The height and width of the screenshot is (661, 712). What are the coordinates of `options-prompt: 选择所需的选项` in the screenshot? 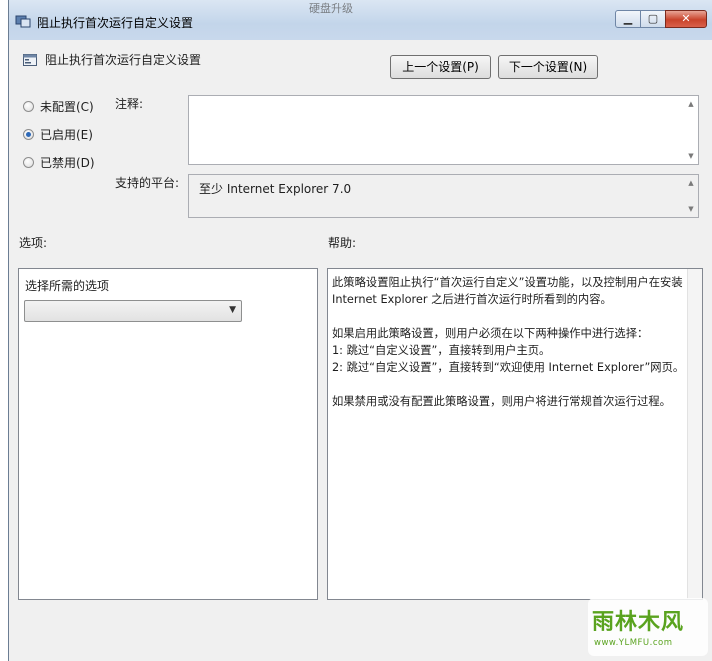 It's located at (67, 286).